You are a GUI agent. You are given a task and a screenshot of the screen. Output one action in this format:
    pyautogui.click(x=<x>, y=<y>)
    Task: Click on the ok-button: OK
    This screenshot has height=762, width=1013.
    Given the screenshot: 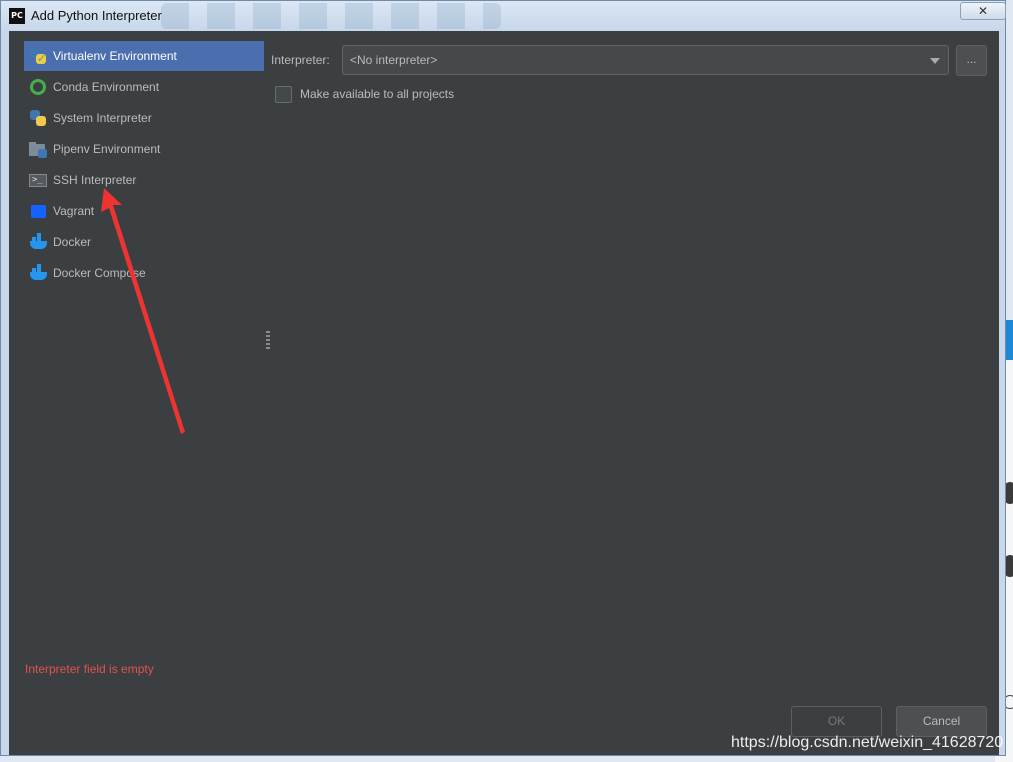 What is the action you would take?
    pyautogui.click(x=836, y=721)
    